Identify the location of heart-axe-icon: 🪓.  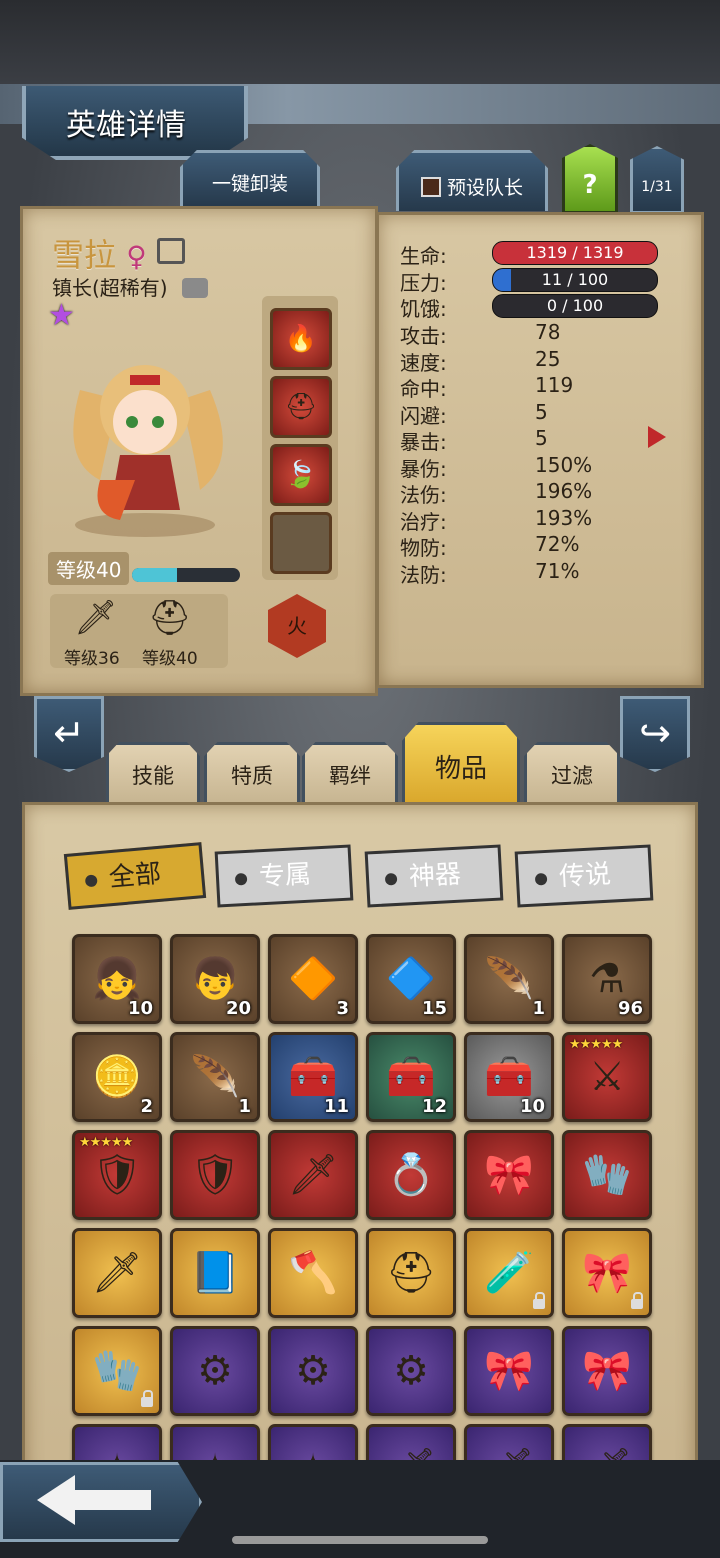
(313, 1273).